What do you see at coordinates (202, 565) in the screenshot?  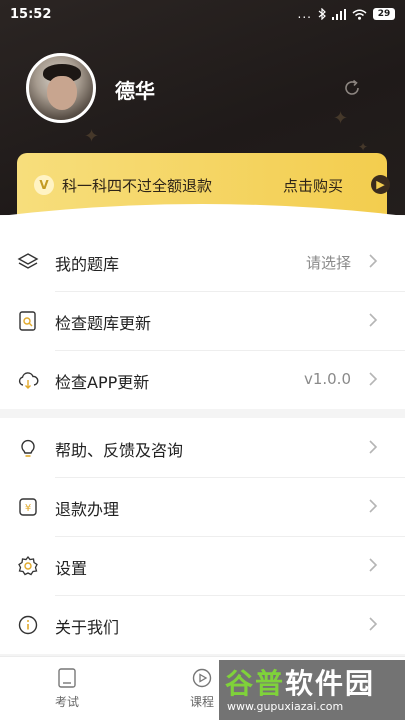 I see `menu-item-settings: 设置` at bounding box center [202, 565].